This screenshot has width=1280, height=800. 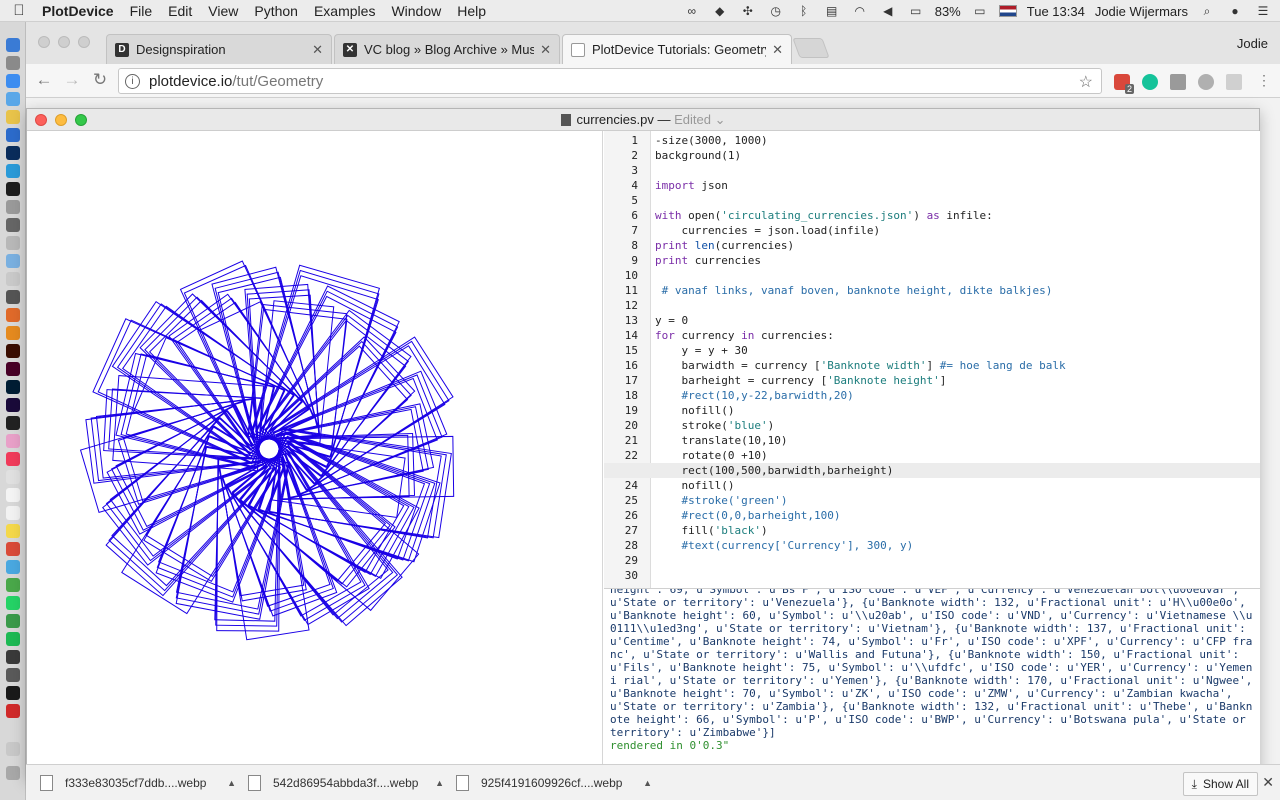 I want to click on facetime-icon, so click(x=13, y=585).